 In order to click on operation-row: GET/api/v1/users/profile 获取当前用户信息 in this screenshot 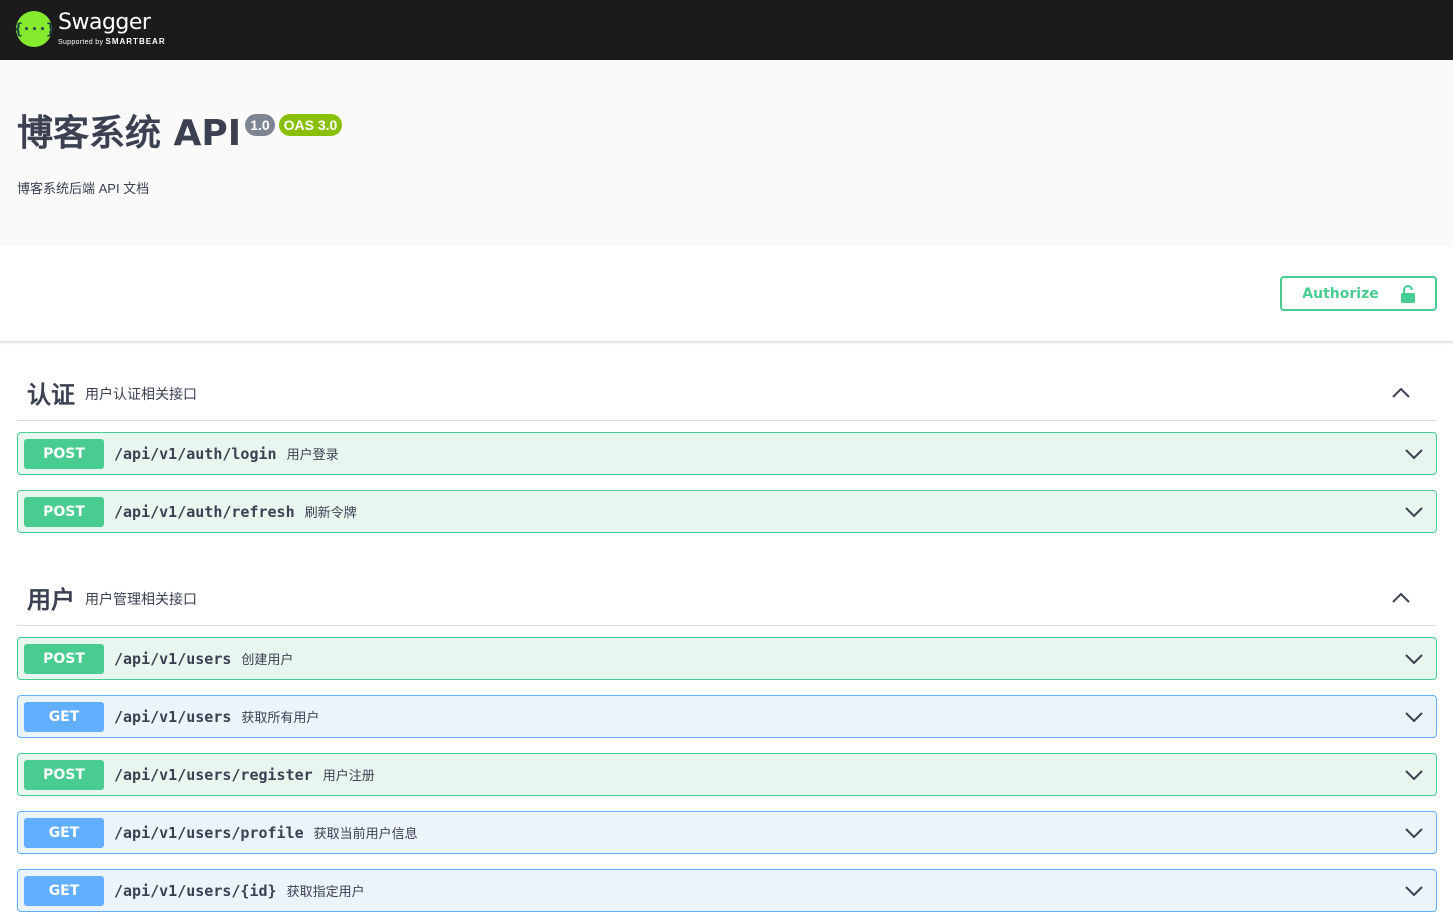, I will do `click(727, 832)`.